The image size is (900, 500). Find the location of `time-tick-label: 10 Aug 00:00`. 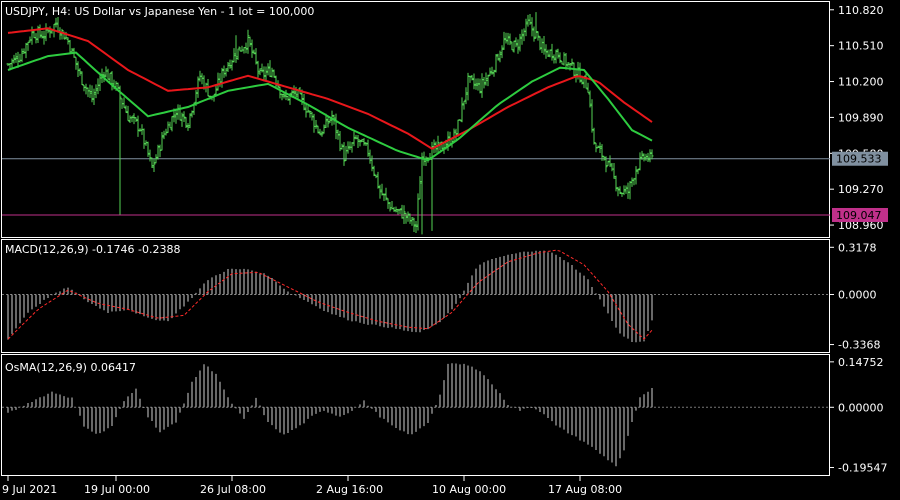

time-tick-label: 10 Aug 00:00 is located at coordinates (469, 489).